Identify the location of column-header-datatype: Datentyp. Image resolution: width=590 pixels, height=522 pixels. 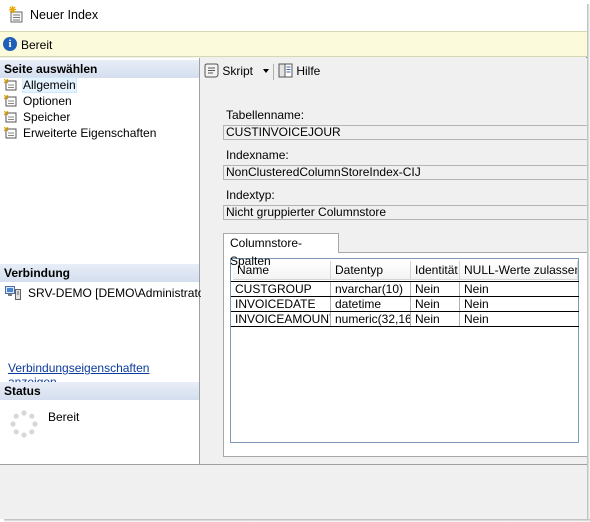
(371, 270).